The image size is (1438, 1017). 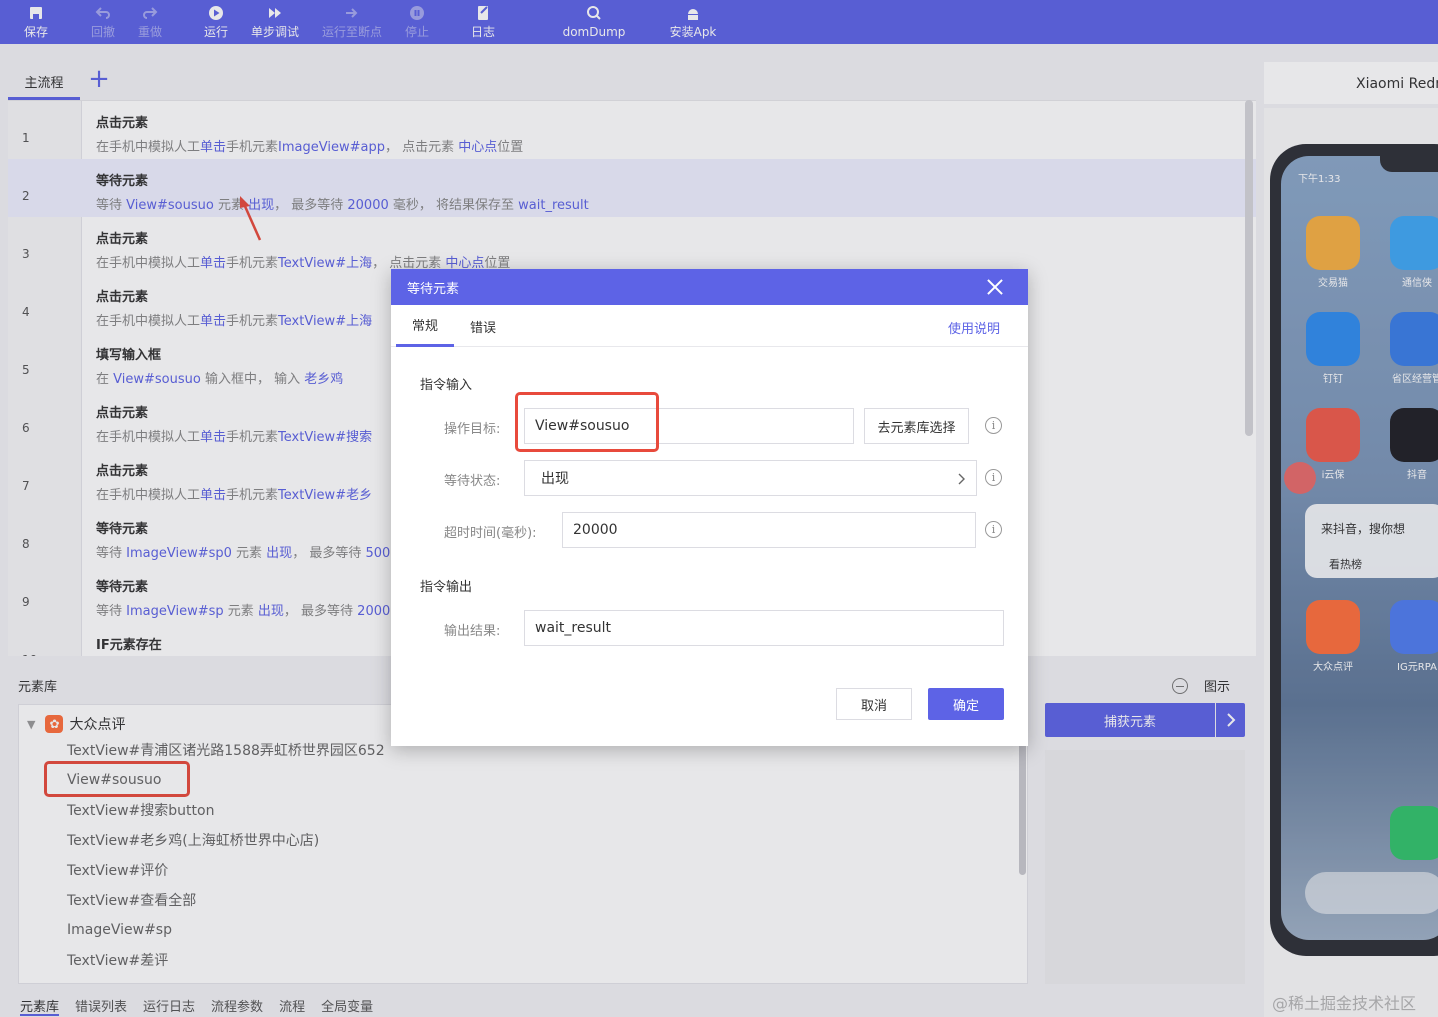 What do you see at coordinates (595, 530) in the screenshot?
I see `timeout-value: 20000` at bounding box center [595, 530].